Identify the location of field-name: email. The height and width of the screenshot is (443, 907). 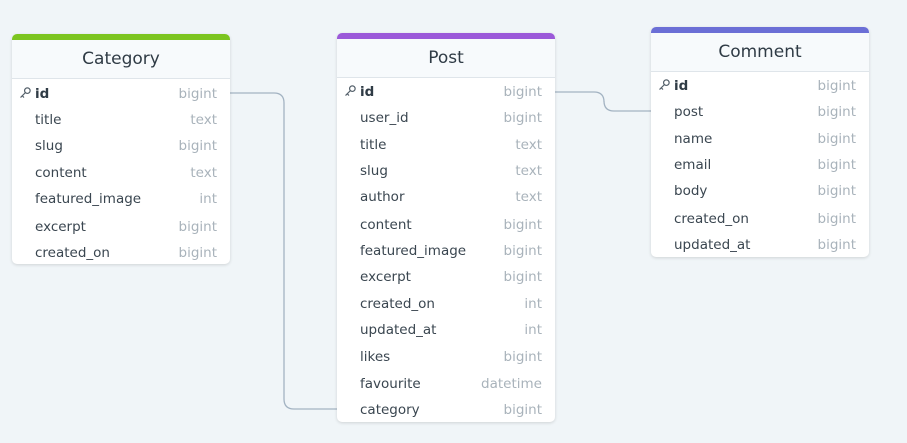
(693, 165).